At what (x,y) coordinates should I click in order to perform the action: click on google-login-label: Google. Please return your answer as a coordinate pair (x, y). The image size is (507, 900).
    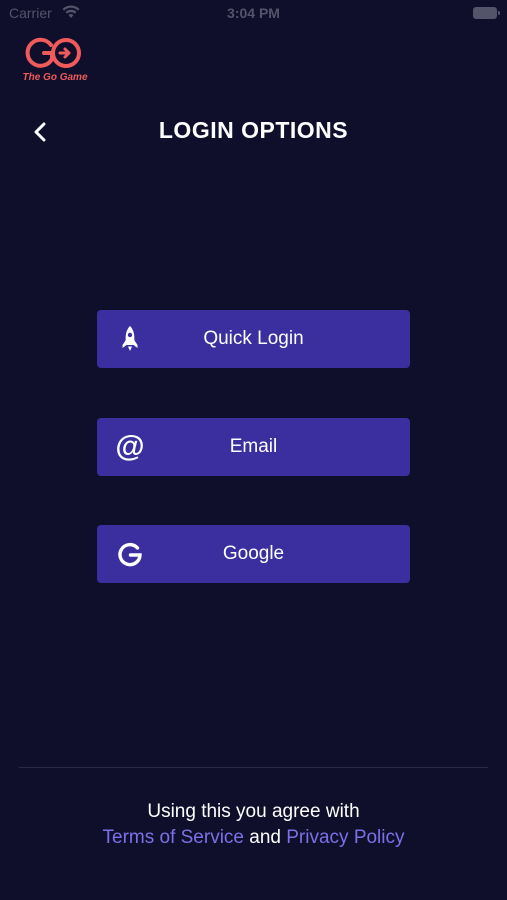
    Looking at the image, I should click on (253, 553).